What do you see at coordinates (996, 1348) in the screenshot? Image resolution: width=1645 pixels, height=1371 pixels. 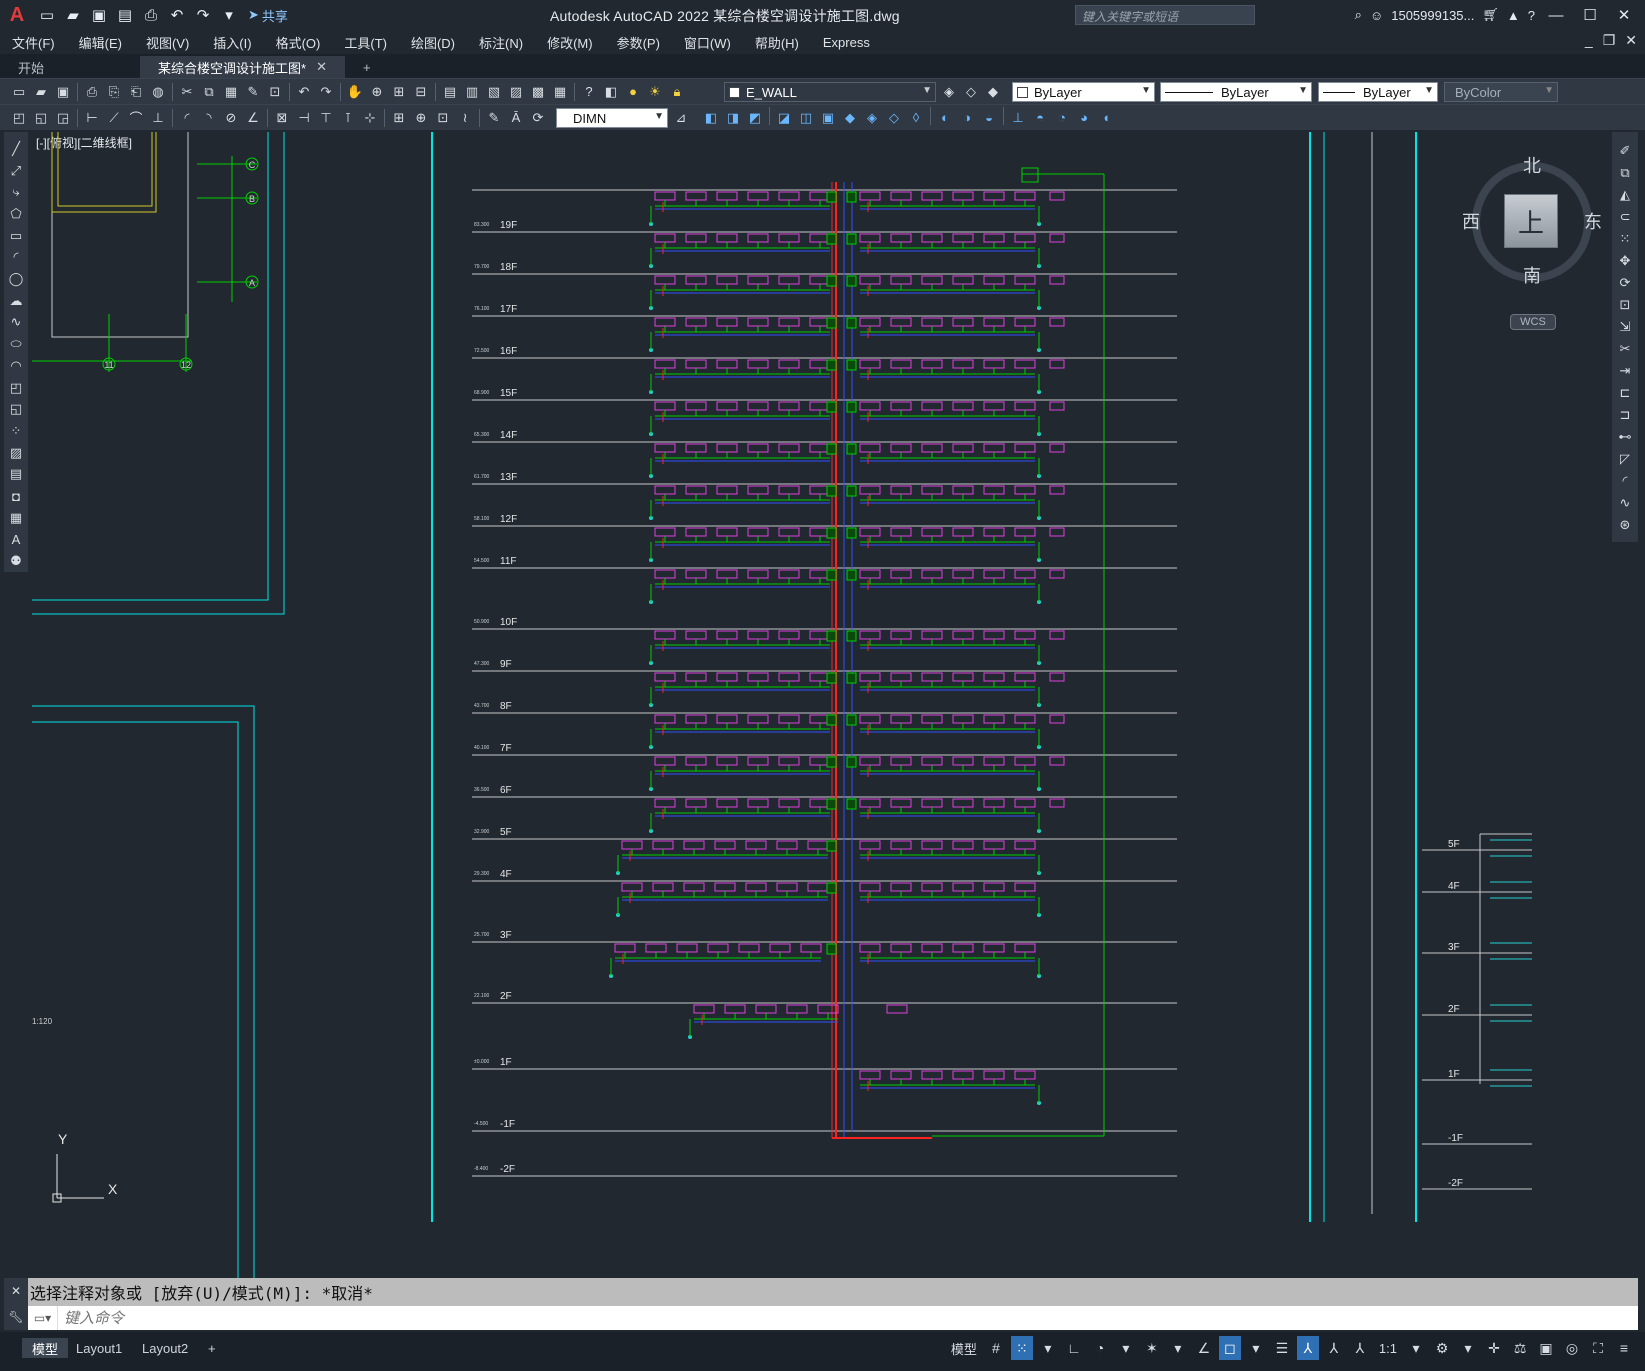 I see `grid-icon: #` at bounding box center [996, 1348].